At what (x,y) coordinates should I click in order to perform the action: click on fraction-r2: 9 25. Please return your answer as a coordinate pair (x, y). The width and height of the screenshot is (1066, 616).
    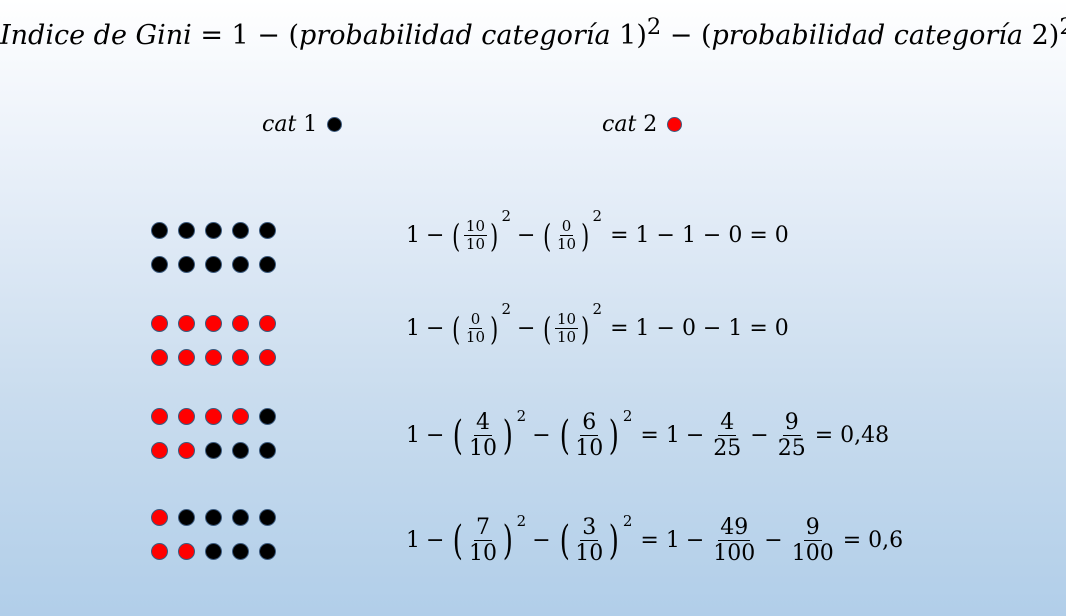
    Looking at the image, I should click on (792, 436).